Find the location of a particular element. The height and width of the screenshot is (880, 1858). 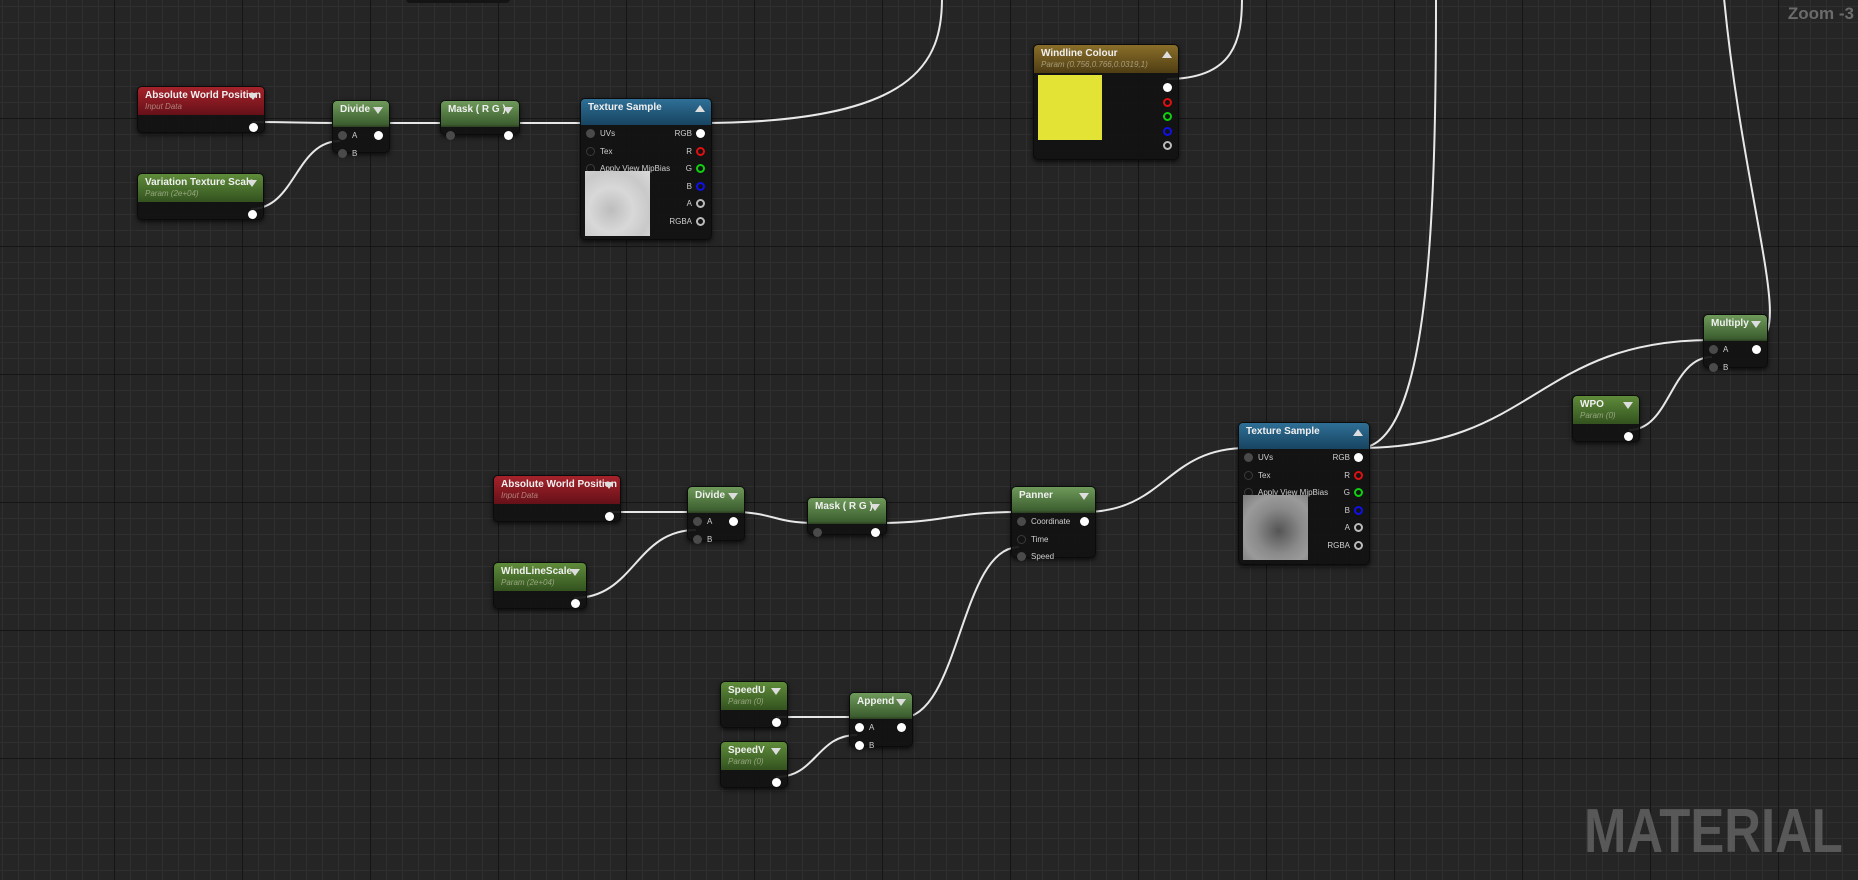

node-speedu: SpeedU Param (0) is located at coordinates (754, 704).